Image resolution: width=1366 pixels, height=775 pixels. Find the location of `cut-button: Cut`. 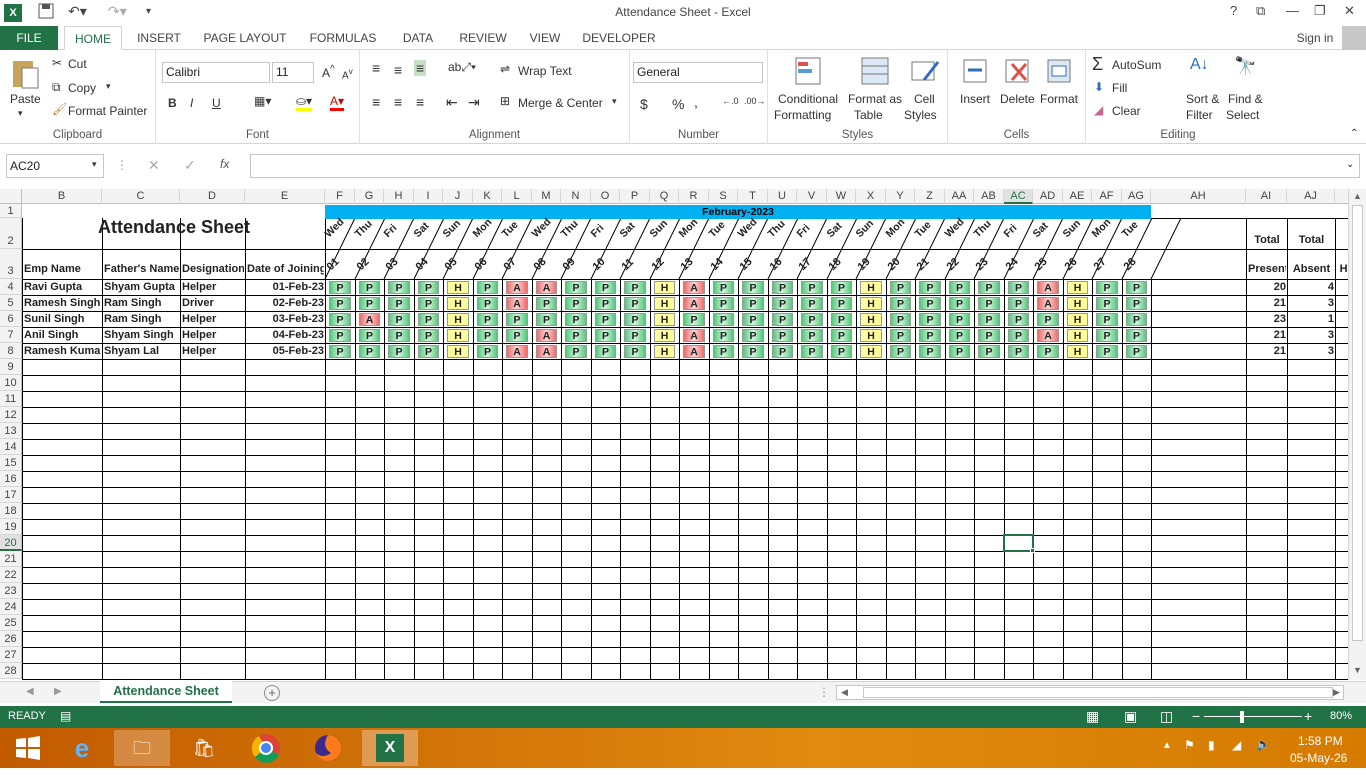

cut-button: Cut is located at coordinates (77, 64).